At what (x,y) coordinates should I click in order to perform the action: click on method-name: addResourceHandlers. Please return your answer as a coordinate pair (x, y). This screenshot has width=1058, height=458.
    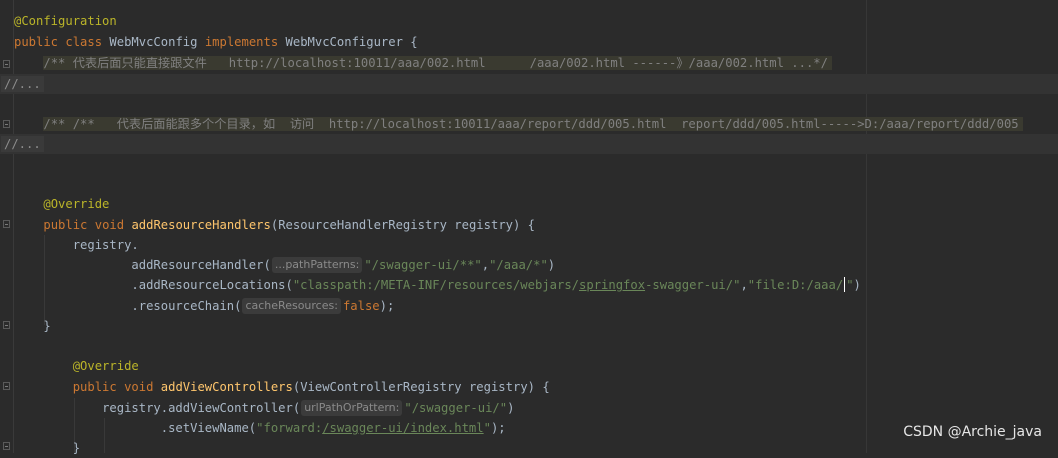
    Looking at the image, I should click on (201, 225).